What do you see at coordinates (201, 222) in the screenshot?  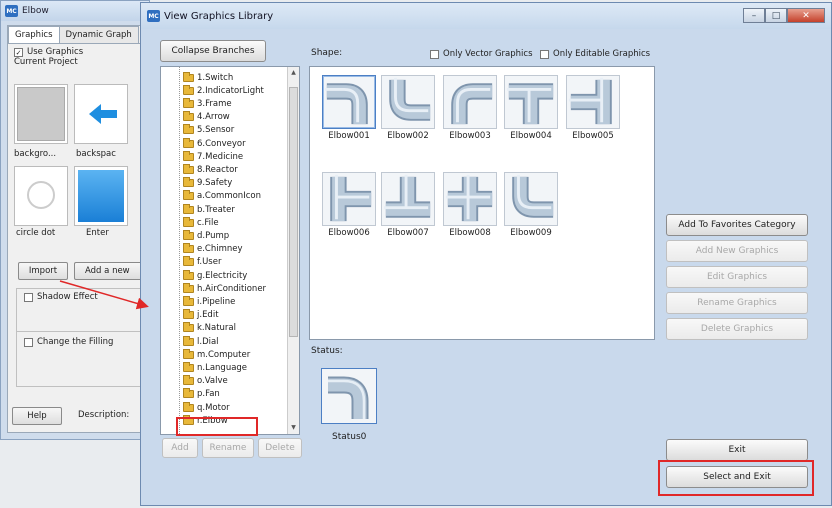 I see `tree-item: c.File` at bounding box center [201, 222].